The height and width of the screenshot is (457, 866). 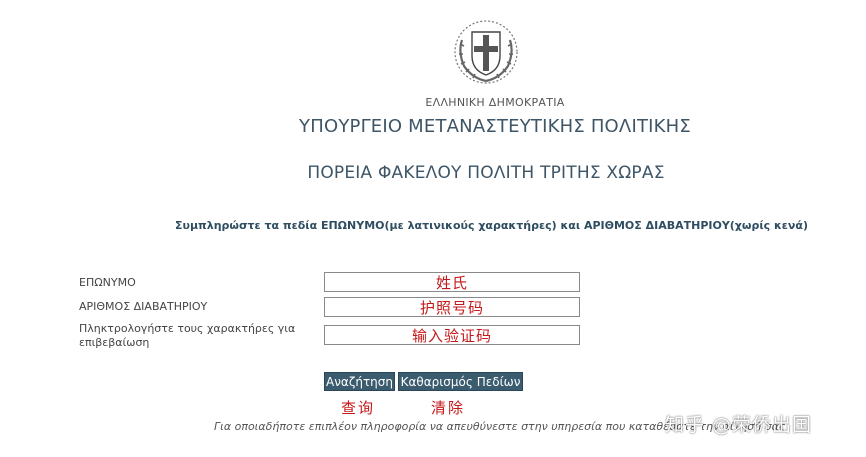 I want to click on captcha-input-value: 输入验证码, so click(x=451, y=335).